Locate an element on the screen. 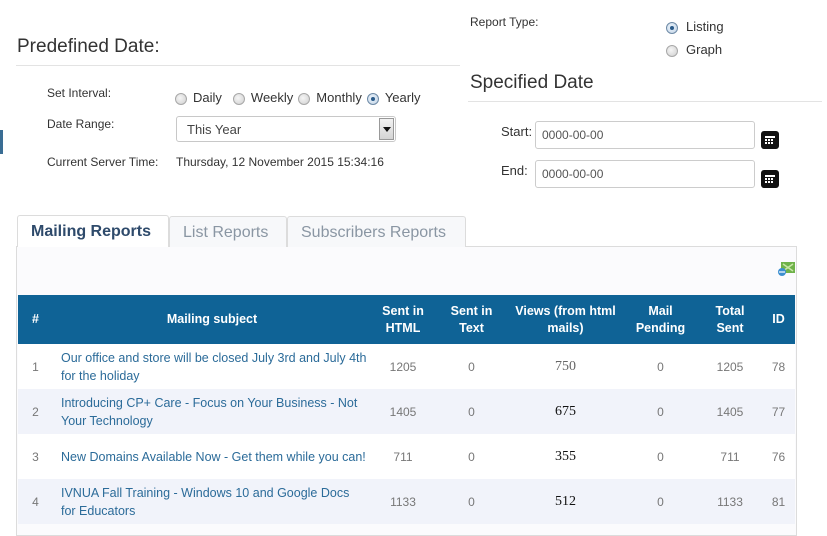 The height and width of the screenshot is (536, 827). mailing-id: 81 is located at coordinates (778, 501).